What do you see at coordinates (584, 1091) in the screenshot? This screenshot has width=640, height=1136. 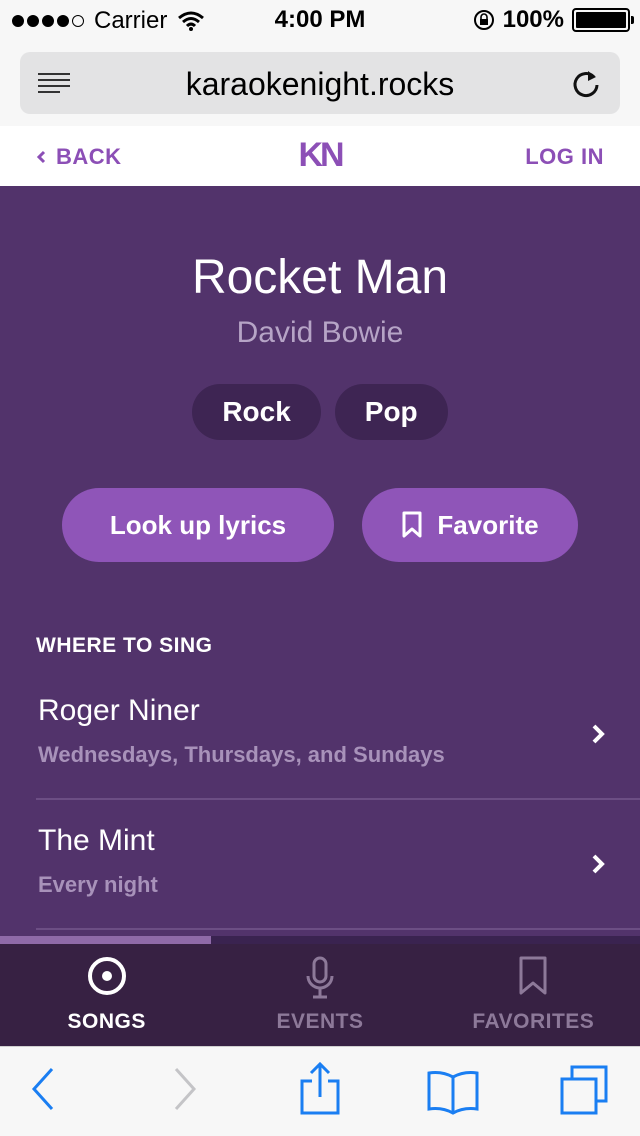 I see `tabs-icon` at bounding box center [584, 1091].